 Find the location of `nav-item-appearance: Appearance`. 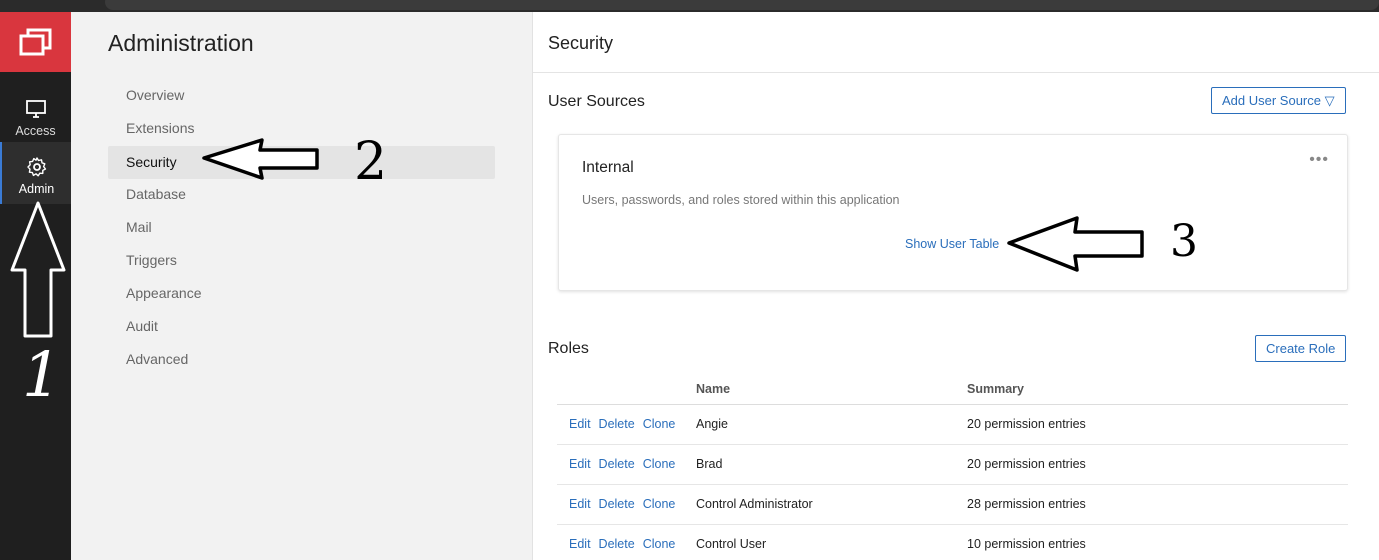

nav-item-appearance: Appearance is located at coordinates (301, 293).